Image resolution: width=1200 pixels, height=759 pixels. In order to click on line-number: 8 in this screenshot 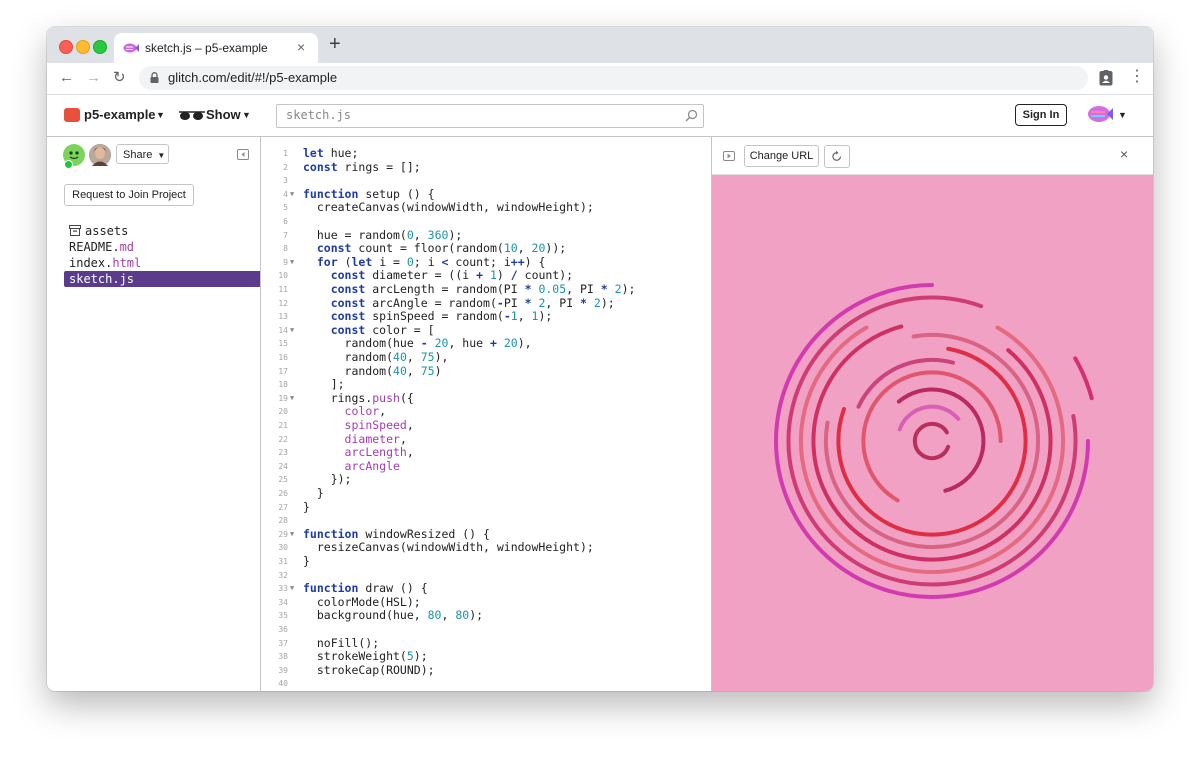, I will do `click(285, 249)`.